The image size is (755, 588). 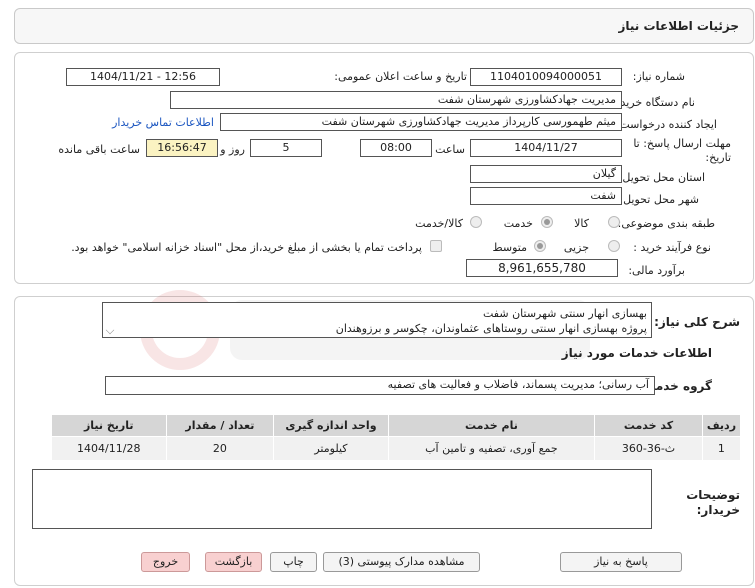 What do you see at coordinates (476, 222) in the screenshot?
I see `category-radio-goods-service` at bounding box center [476, 222].